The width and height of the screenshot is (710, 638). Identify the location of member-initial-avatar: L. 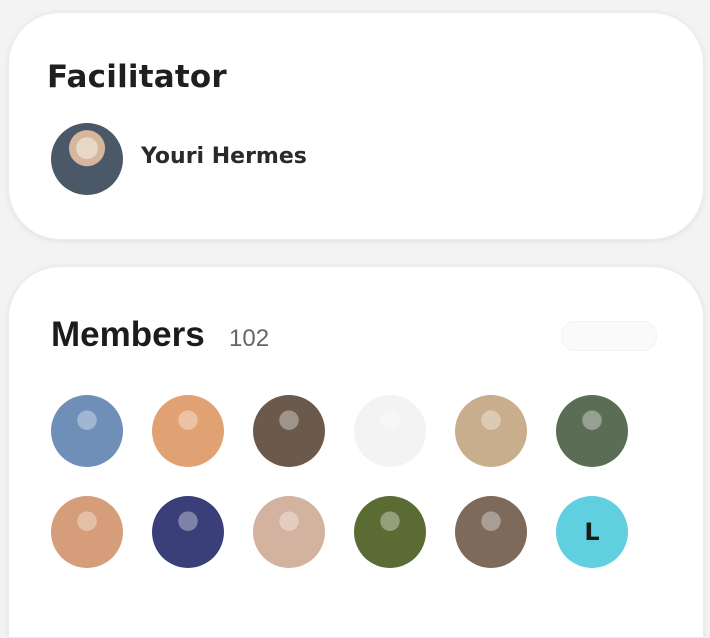
(592, 532).